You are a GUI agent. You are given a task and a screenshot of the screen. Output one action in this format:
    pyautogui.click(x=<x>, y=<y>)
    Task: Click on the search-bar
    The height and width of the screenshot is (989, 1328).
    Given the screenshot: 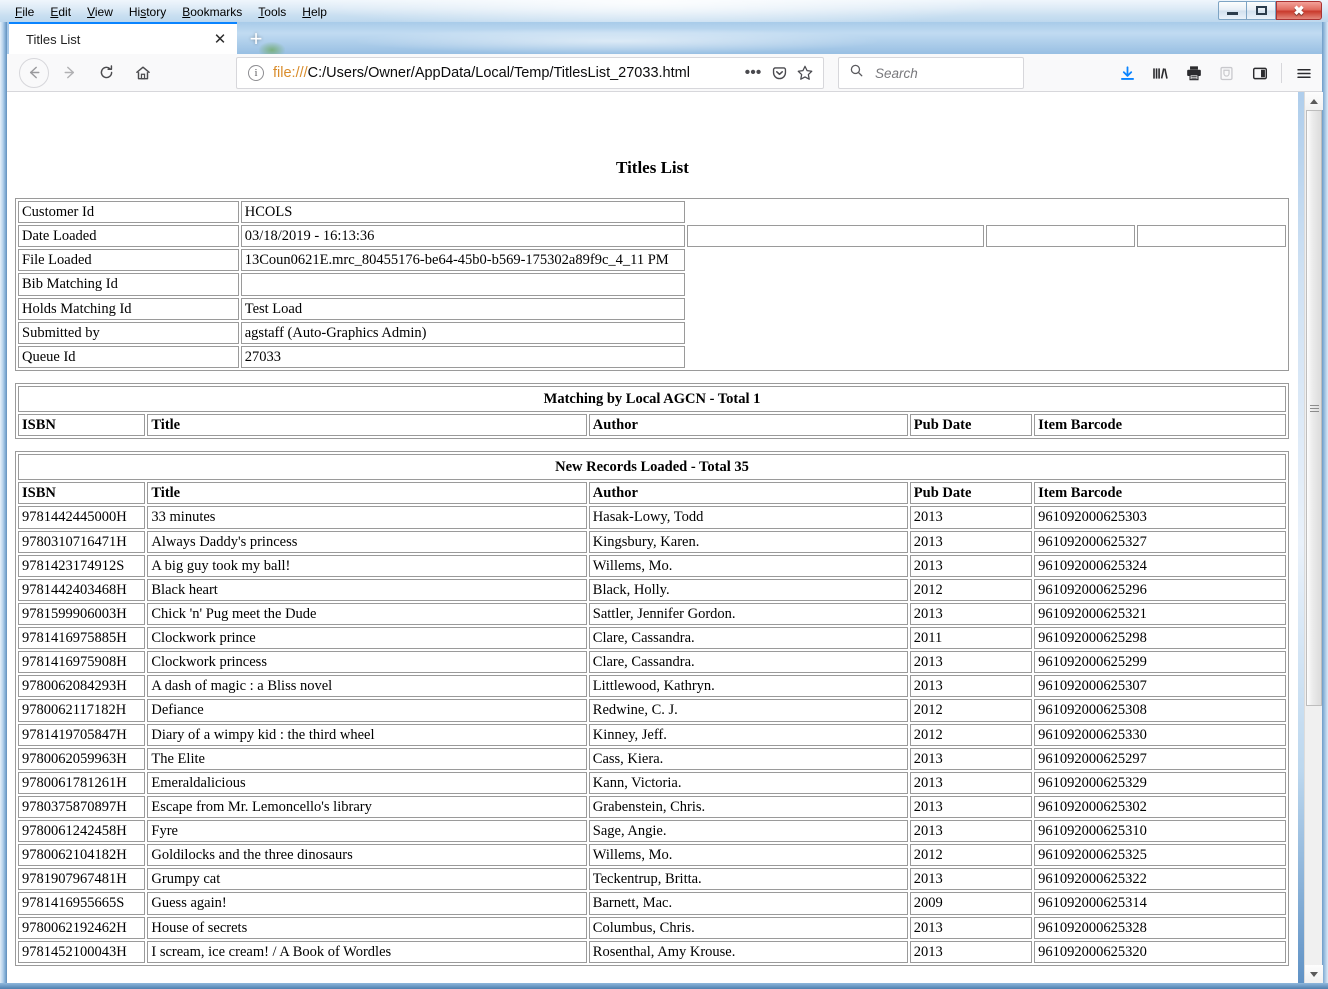 What is the action you would take?
    pyautogui.click(x=947, y=73)
    